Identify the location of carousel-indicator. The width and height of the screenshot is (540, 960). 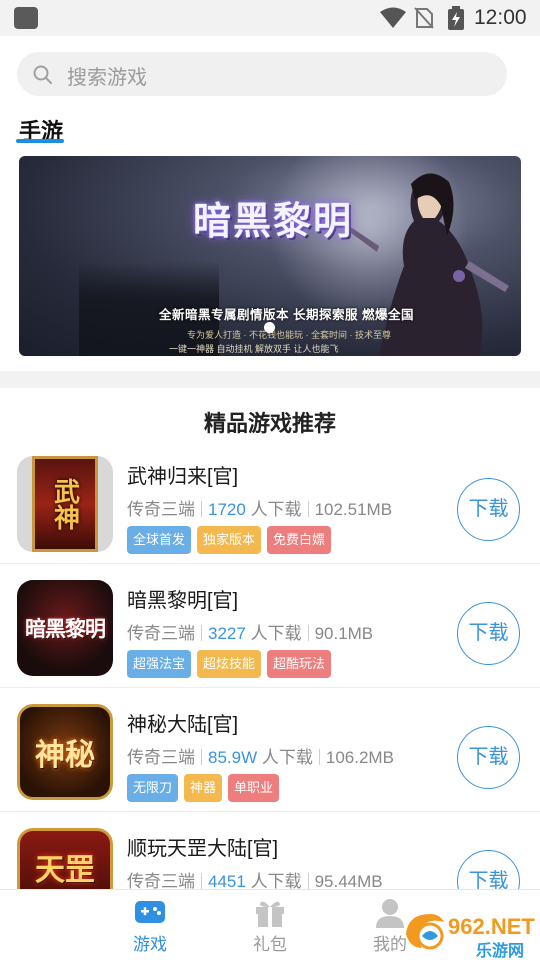
(269, 327).